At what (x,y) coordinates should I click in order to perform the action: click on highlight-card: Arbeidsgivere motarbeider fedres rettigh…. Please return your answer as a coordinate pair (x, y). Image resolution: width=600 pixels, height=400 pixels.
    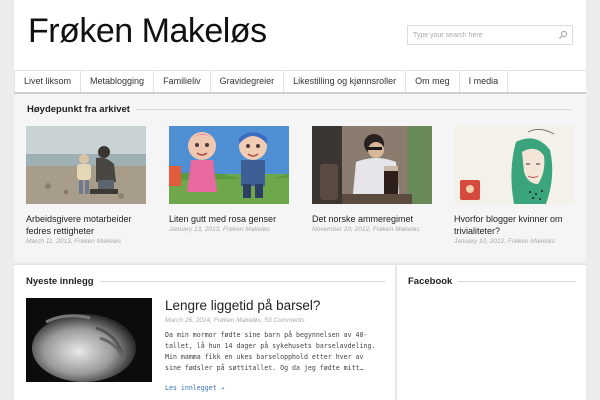
    Looking at the image, I should click on (86, 185).